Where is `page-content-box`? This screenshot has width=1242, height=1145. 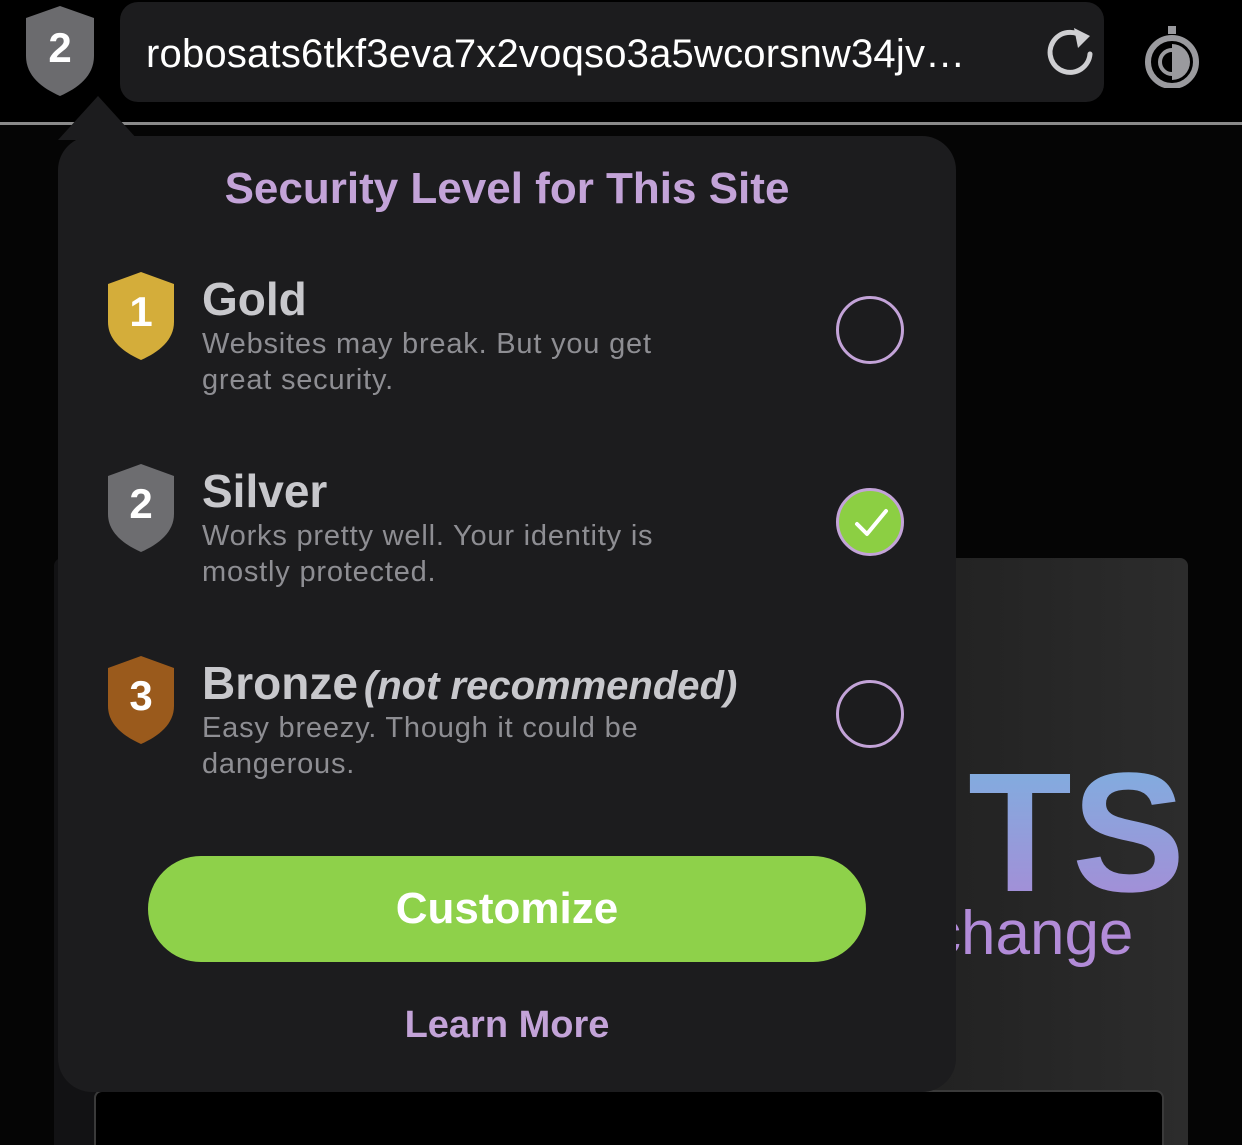
page-content-box is located at coordinates (629, 1117).